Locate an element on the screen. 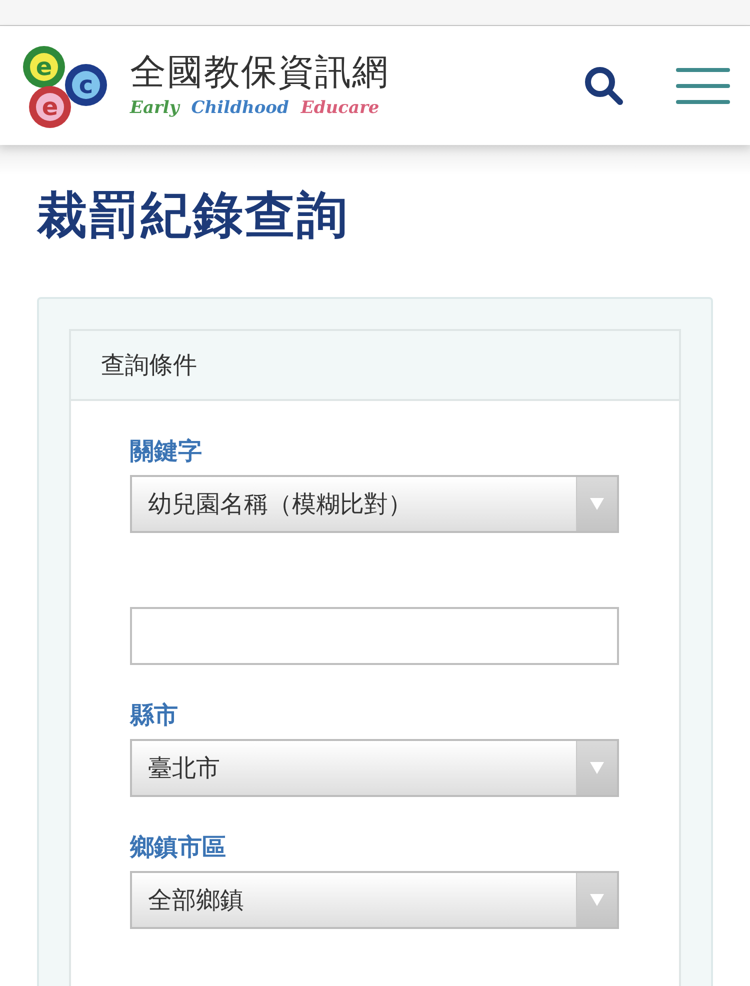  field-label: 鄉鎮市區 is located at coordinates (178, 847).